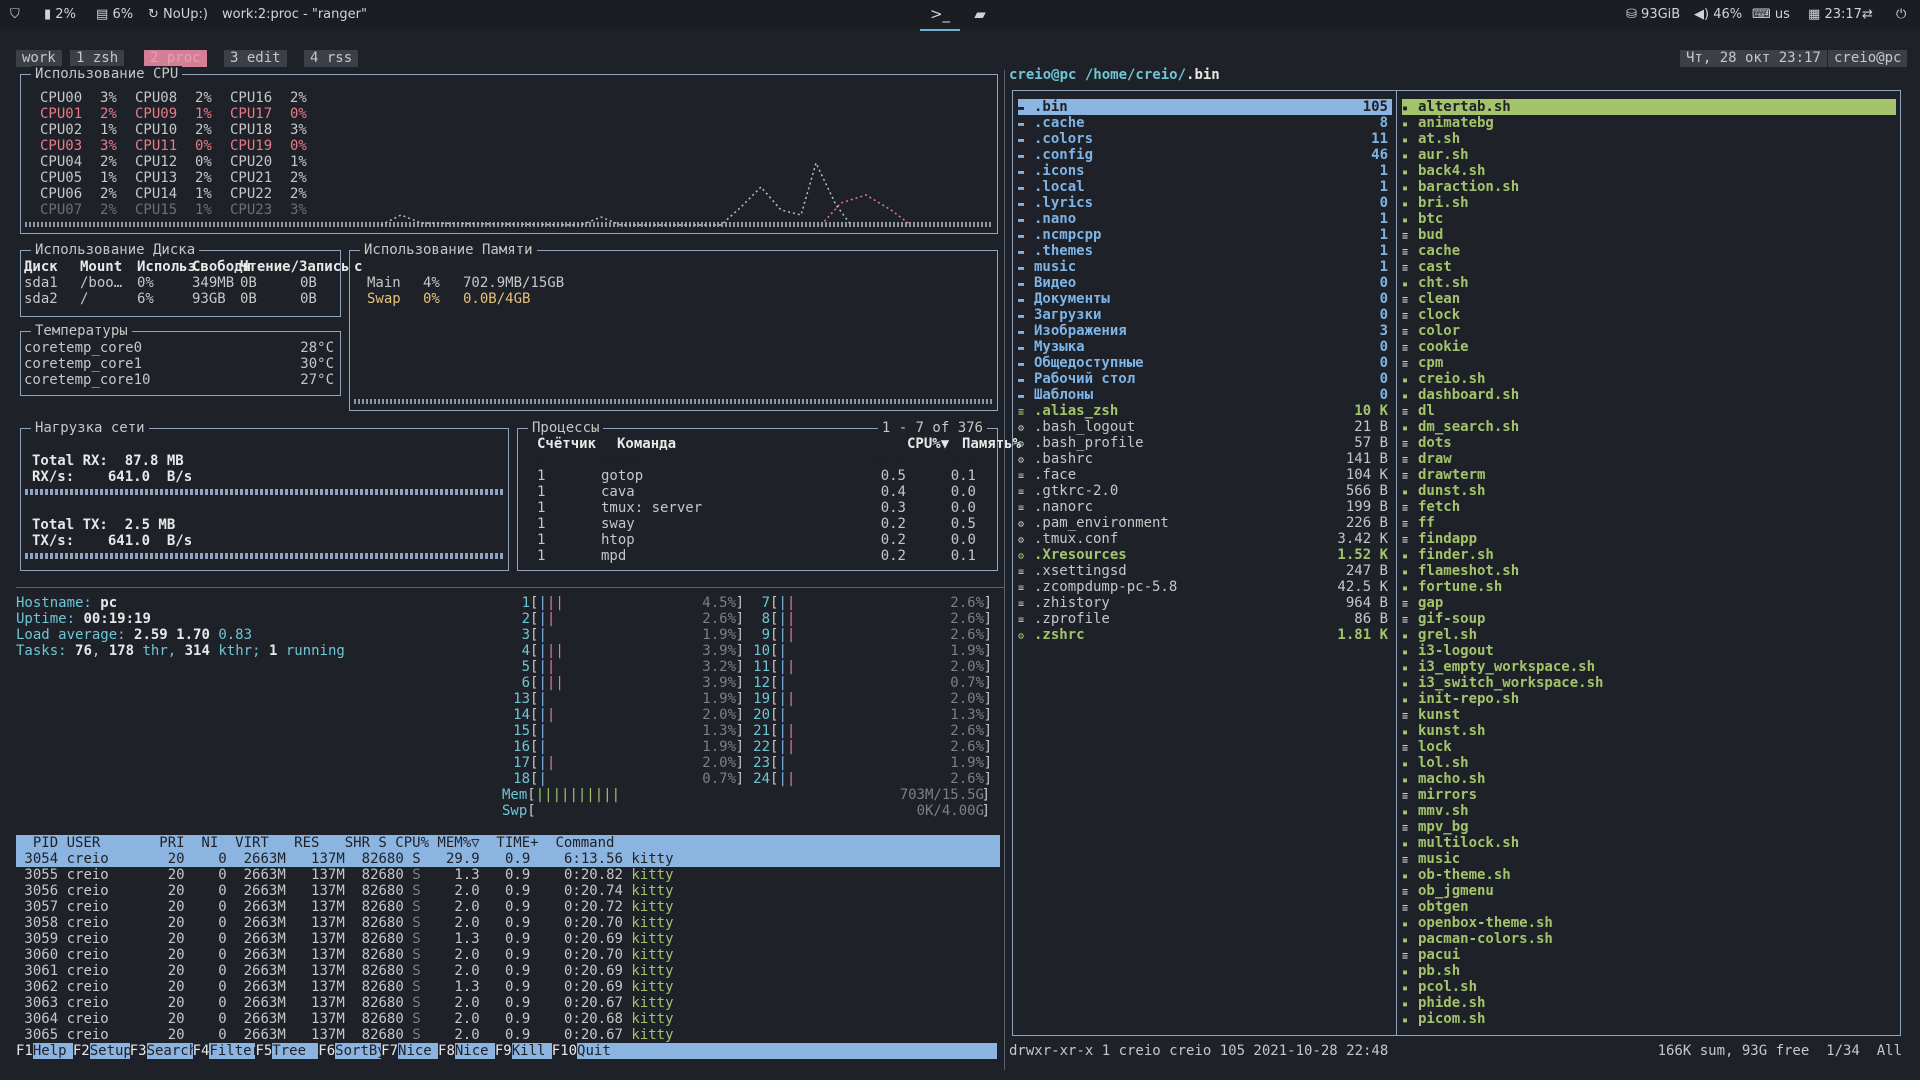 This screenshot has width=1920, height=1080. I want to click on tmux-window-2: 2 proc, so click(175, 58).